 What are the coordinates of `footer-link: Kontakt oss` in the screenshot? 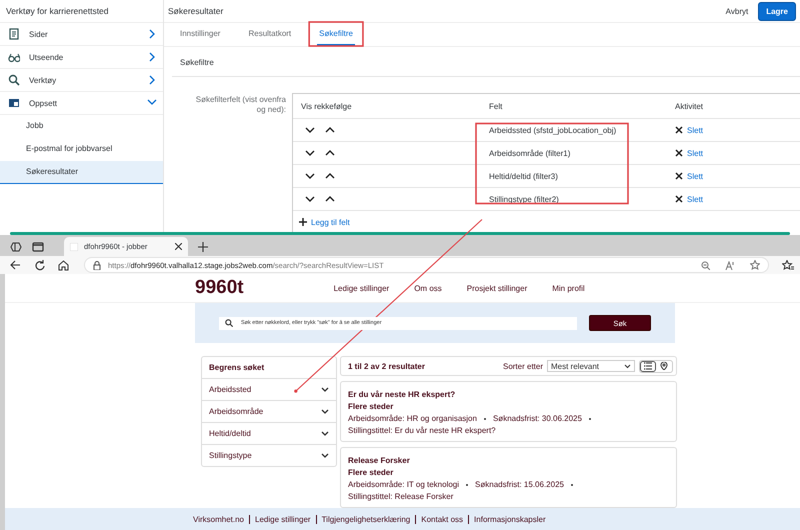 It's located at (442, 519).